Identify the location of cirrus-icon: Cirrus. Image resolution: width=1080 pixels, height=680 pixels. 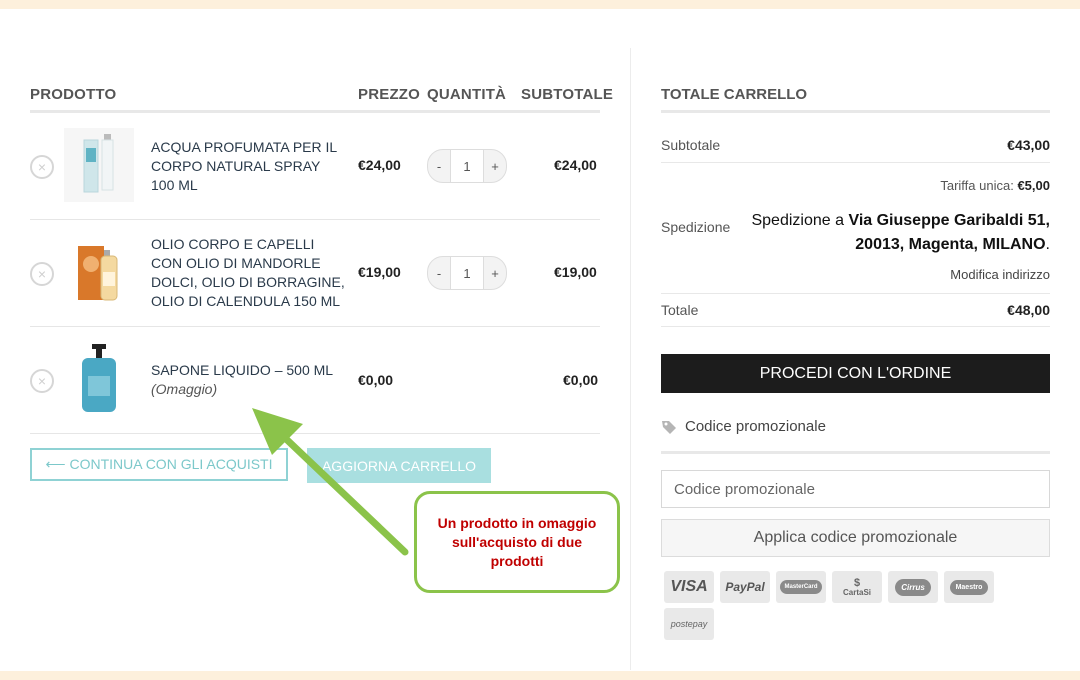
(913, 587).